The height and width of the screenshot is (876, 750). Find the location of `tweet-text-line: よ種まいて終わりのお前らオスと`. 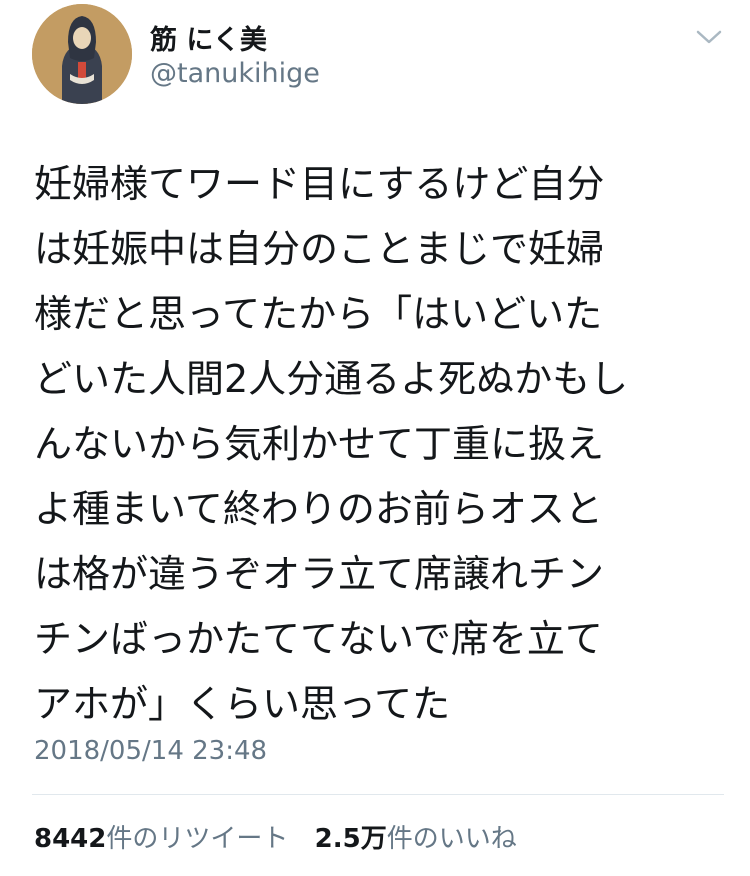

tweet-text-line: よ種まいて終わりのお前らオスと is located at coordinates (318, 509).